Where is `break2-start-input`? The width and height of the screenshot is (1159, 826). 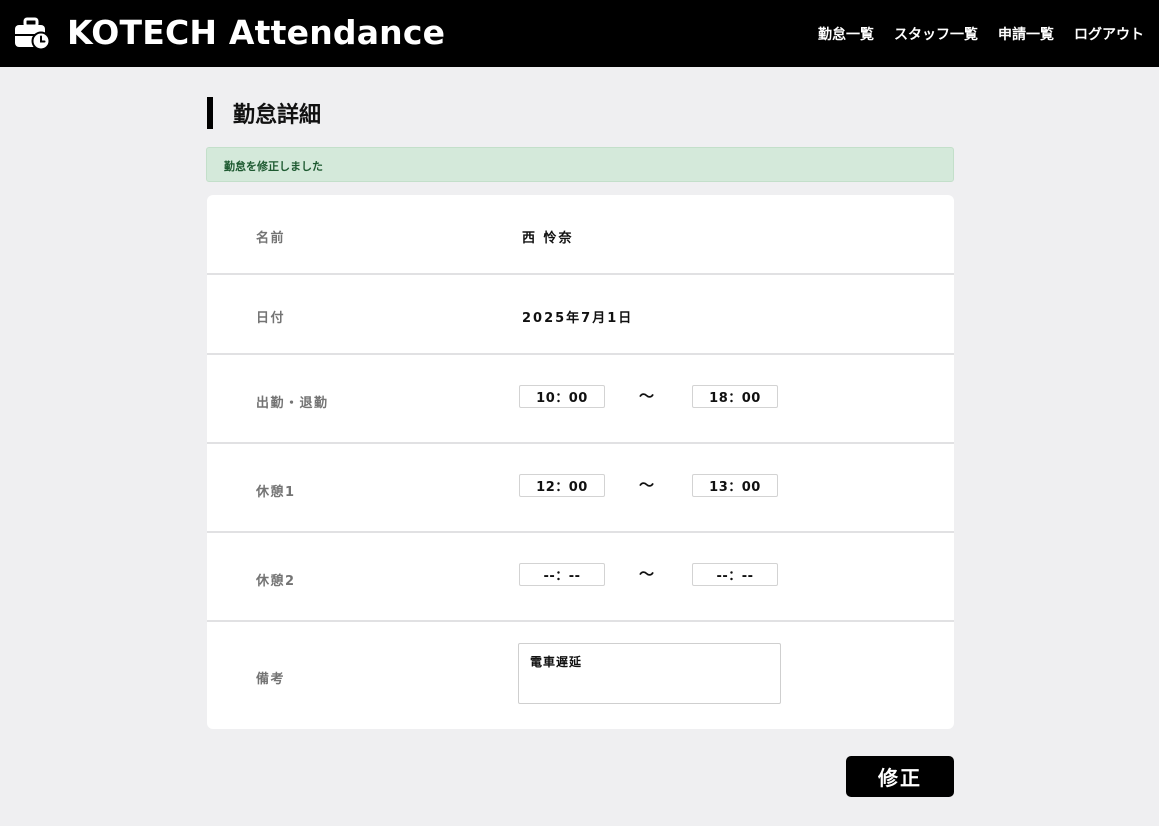 break2-start-input is located at coordinates (562, 574).